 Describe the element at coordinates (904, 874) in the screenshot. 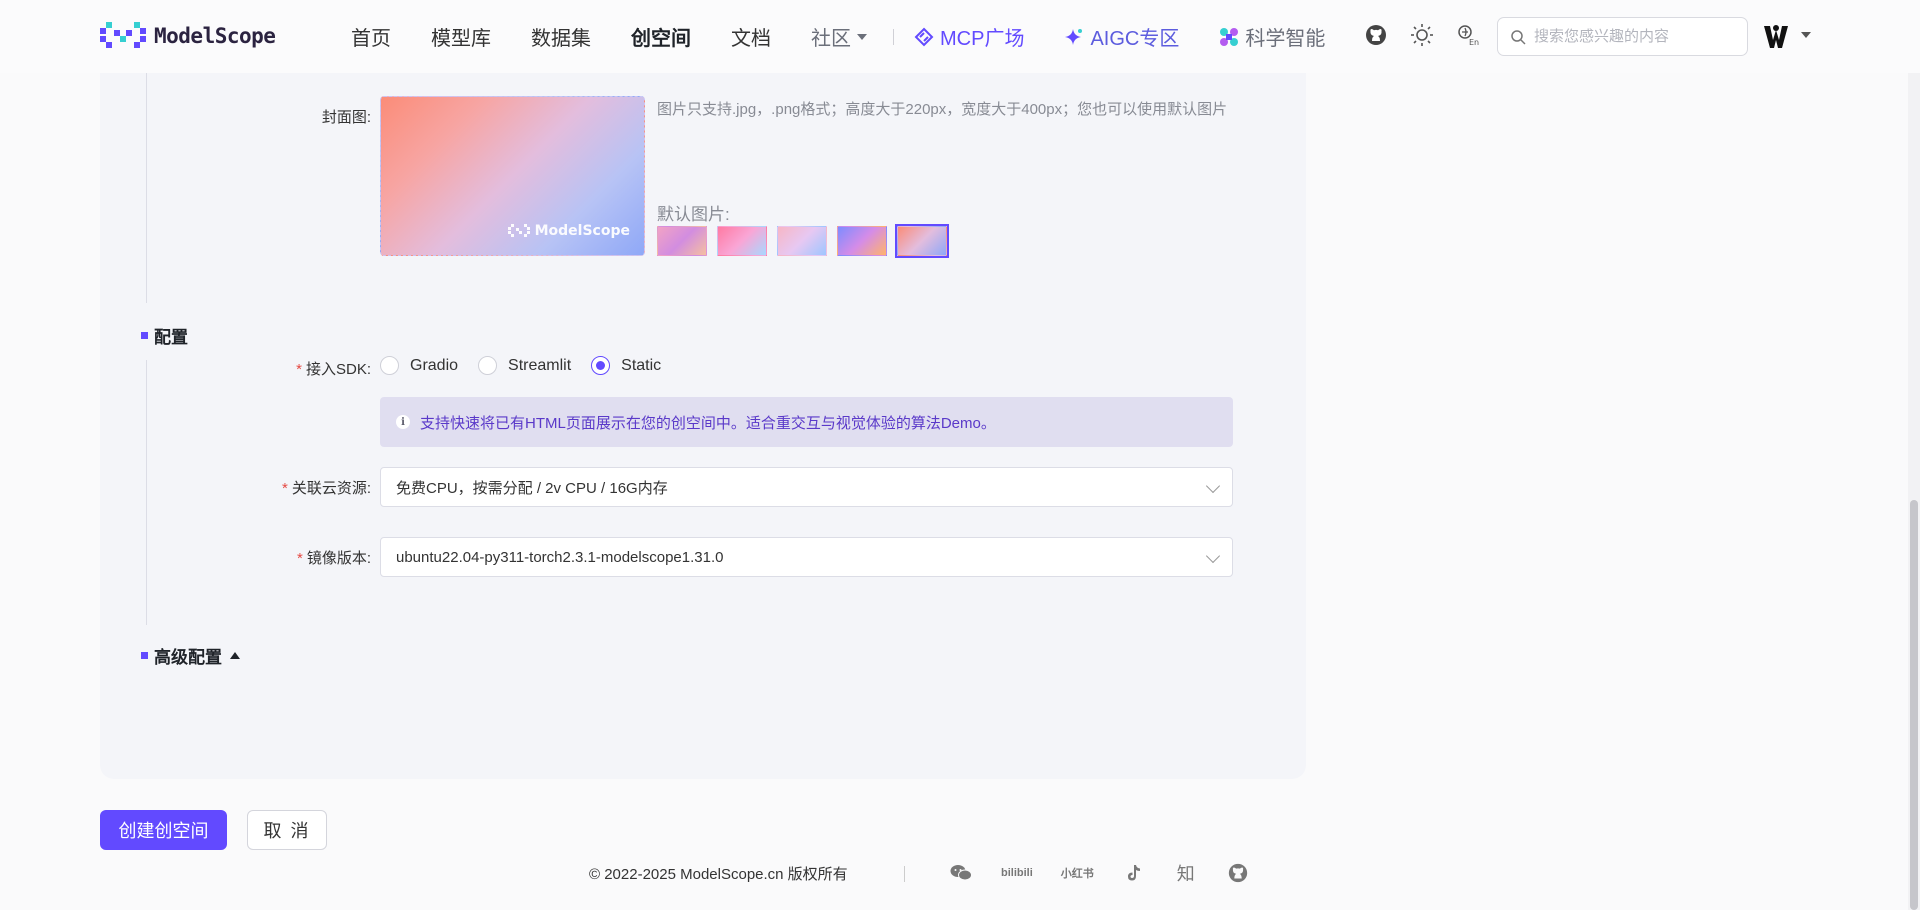

I see `footer-divider` at that location.